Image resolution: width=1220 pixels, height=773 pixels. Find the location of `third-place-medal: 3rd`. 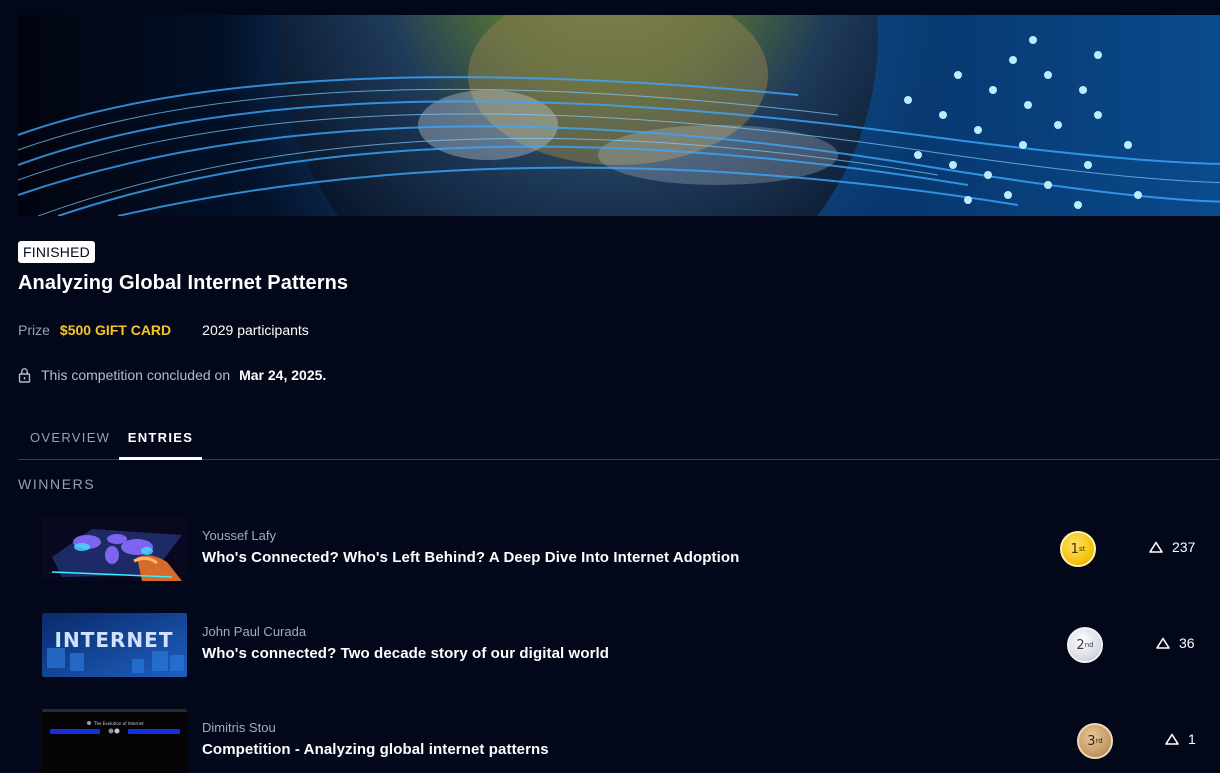

third-place-medal: 3rd is located at coordinates (1095, 741).